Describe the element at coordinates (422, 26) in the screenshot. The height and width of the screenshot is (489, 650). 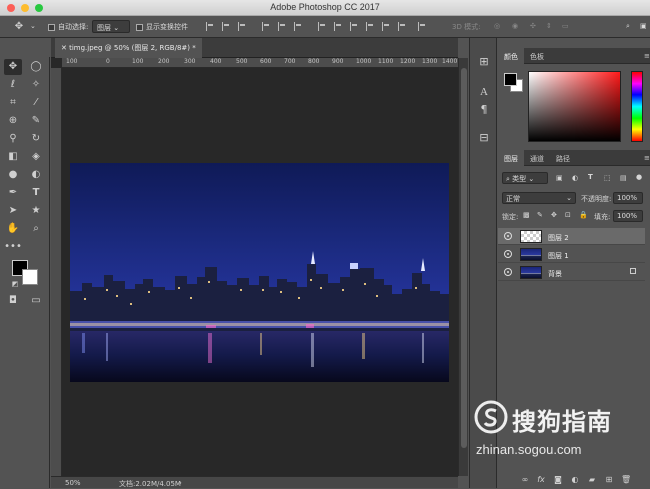
I see `auto-align-icon` at that location.